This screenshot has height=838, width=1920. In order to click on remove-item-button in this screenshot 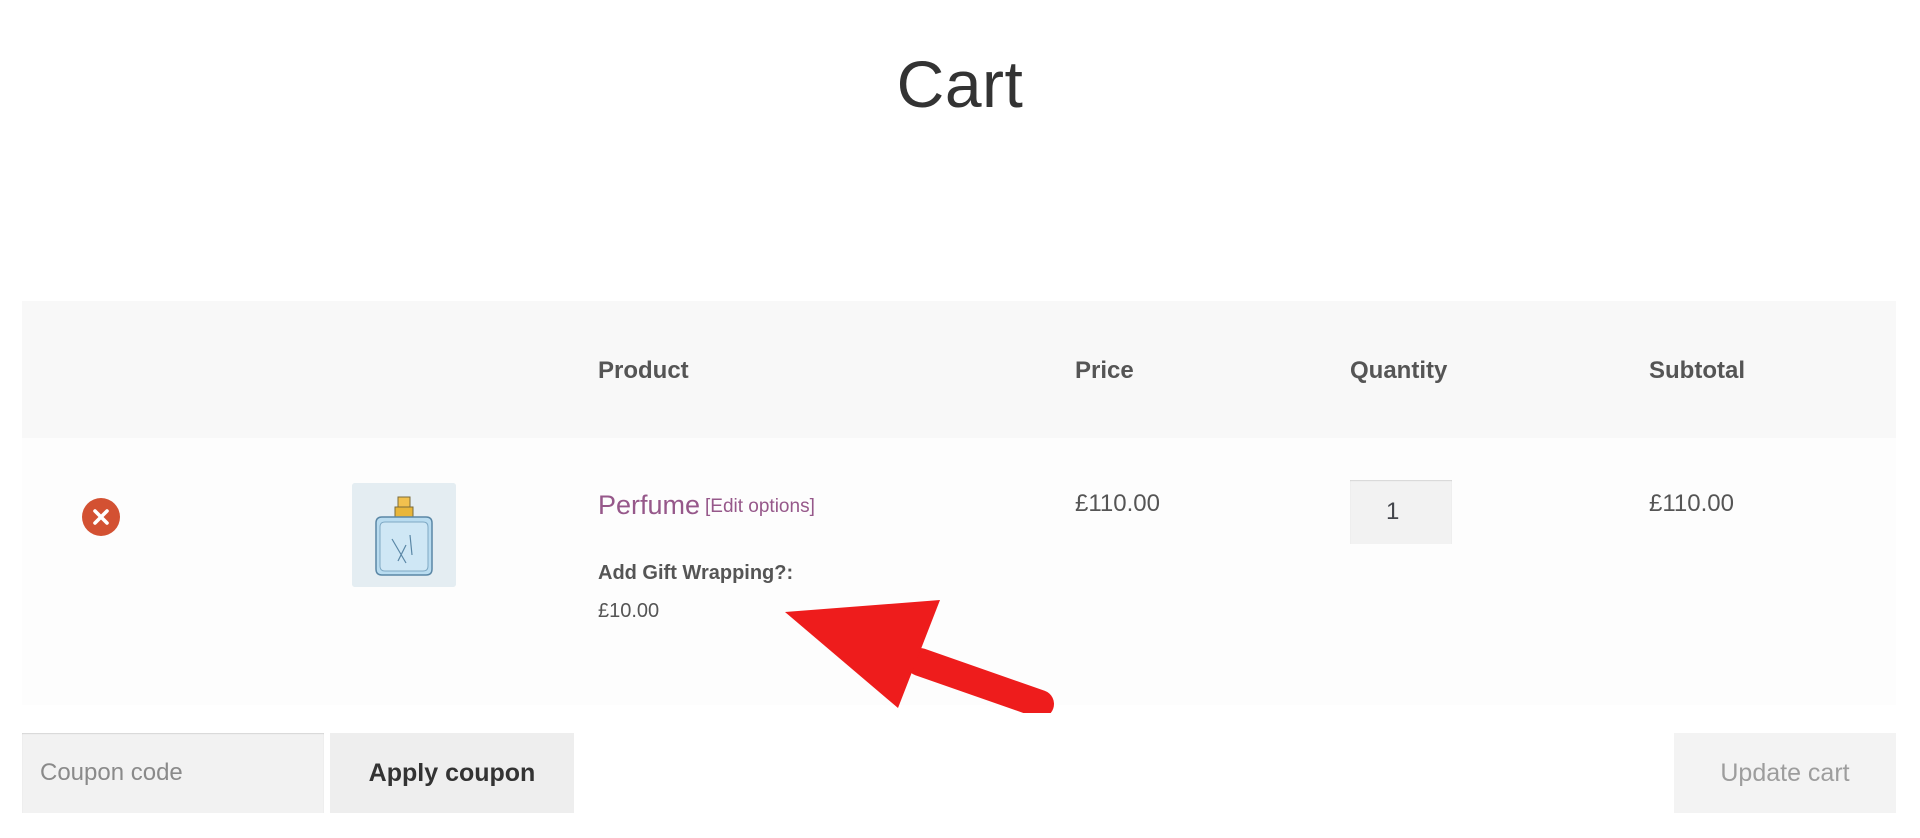, I will do `click(101, 517)`.